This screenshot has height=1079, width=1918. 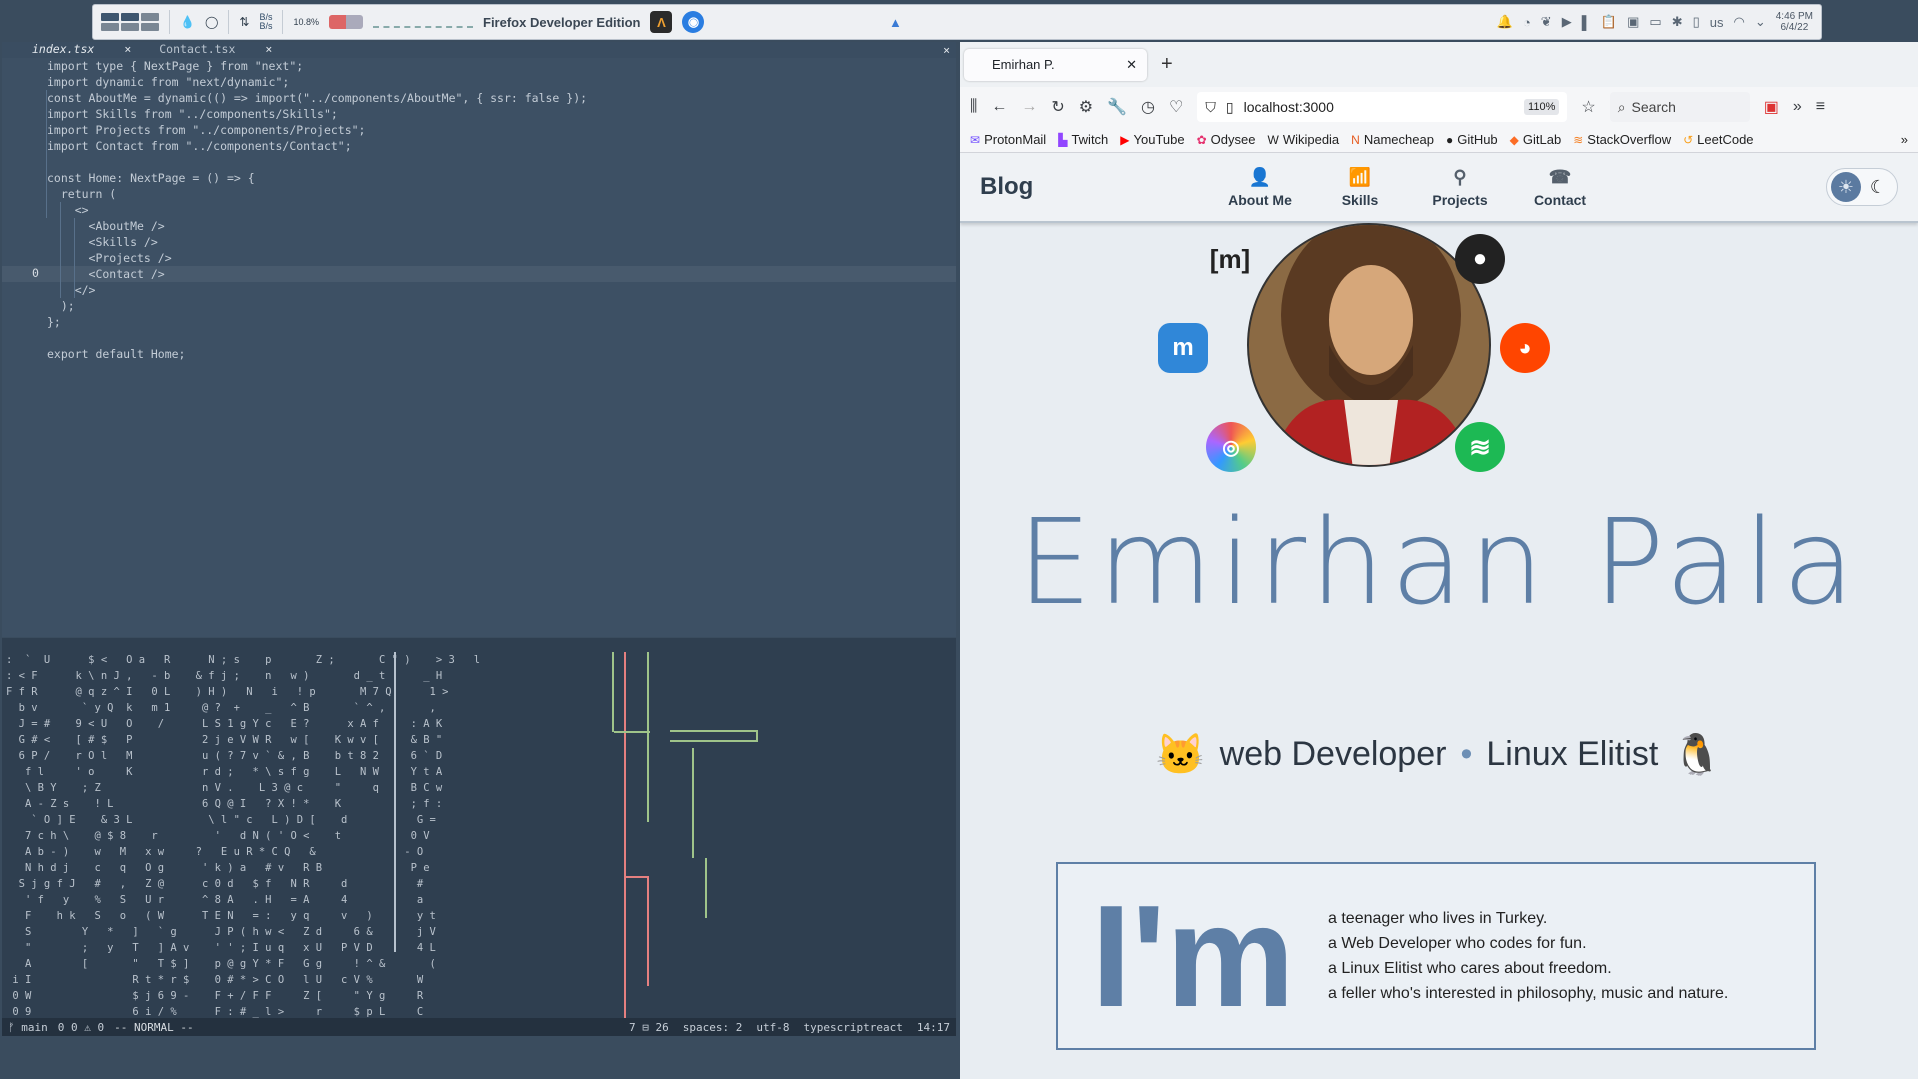 What do you see at coordinates (561, 22) in the screenshot?
I see `active-window-title: Firefox Developer Edition` at bounding box center [561, 22].